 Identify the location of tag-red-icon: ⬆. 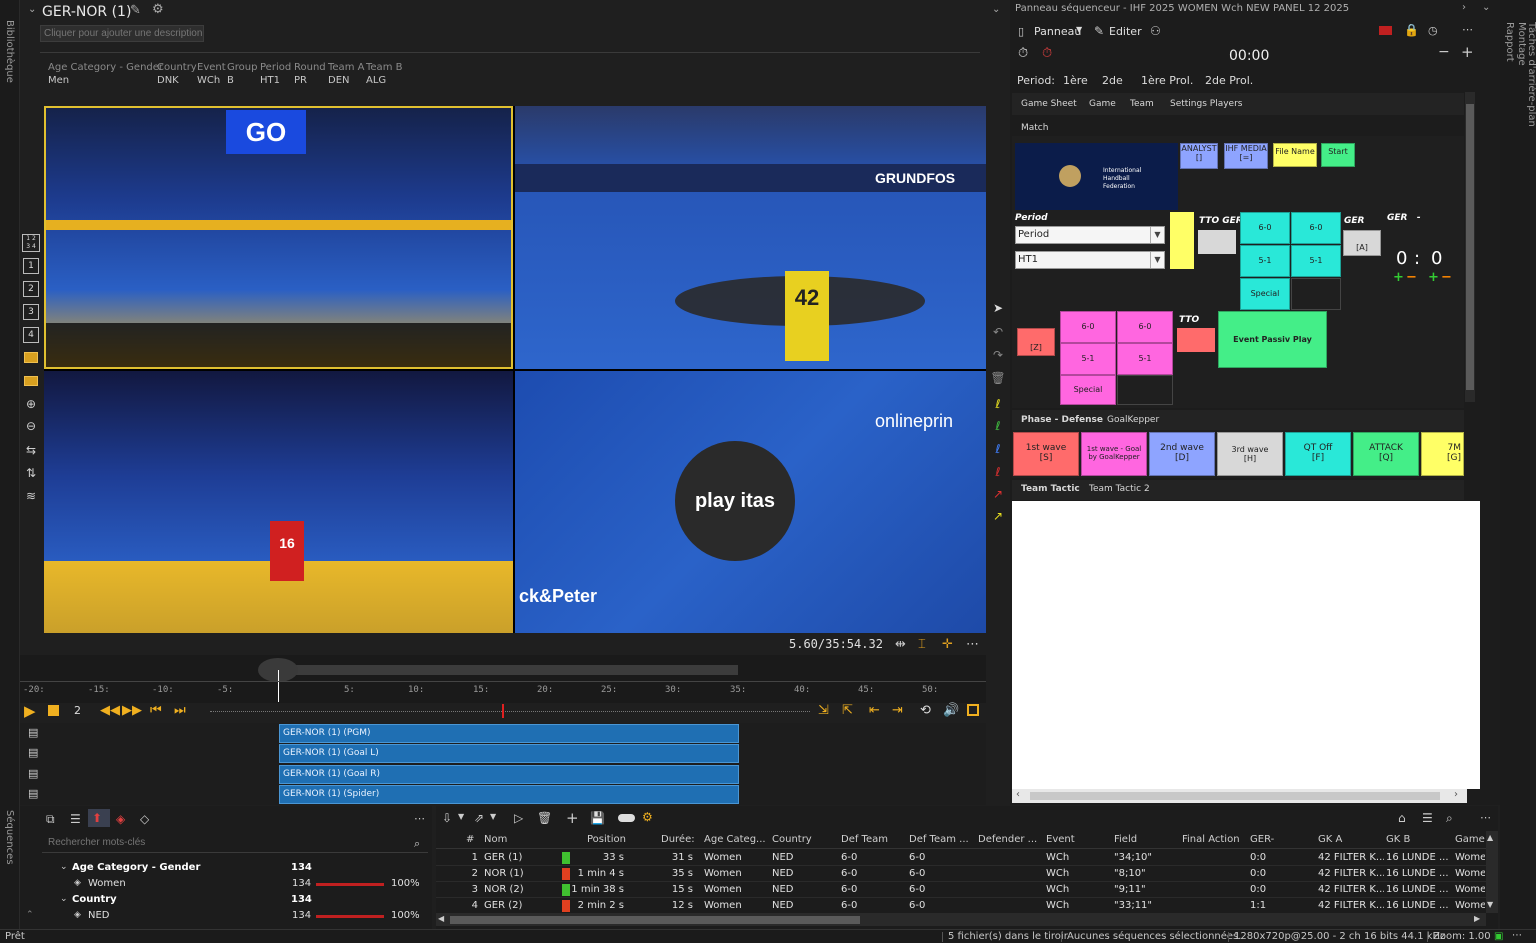
(97, 818).